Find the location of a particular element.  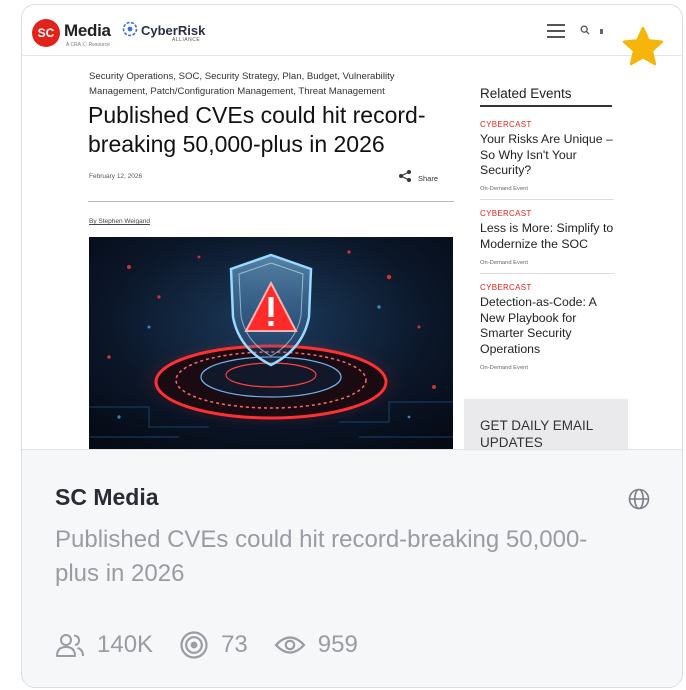

search-overflow-mark is located at coordinates (601, 31).